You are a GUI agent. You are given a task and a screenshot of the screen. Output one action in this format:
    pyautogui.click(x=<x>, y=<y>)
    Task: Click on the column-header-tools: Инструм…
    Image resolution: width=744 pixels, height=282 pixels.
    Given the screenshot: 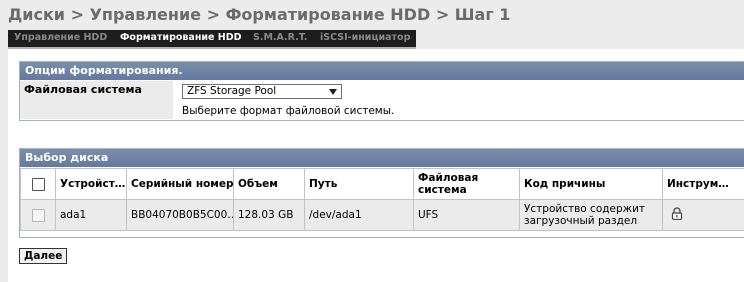 What is the action you would take?
    pyautogui.click(x=703, y=184)
    